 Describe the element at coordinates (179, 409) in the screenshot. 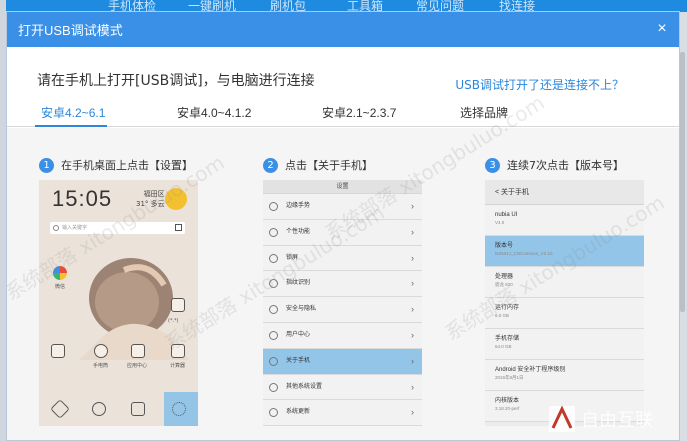

I see `settings-gear-icon` at that location.